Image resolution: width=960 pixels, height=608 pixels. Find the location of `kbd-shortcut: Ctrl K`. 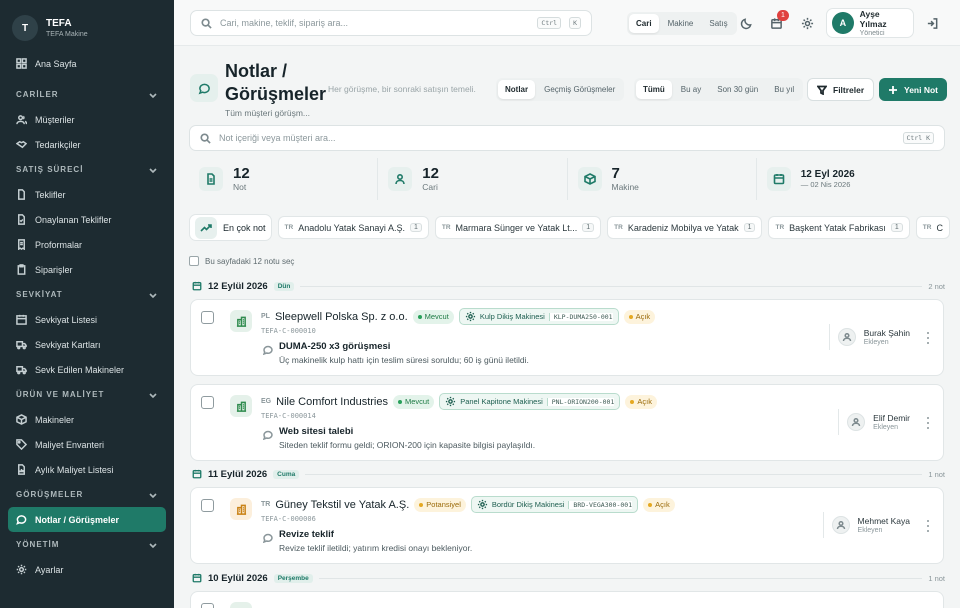

kbd-shortcut: Ctrl K is located at coordinates (918, 138).